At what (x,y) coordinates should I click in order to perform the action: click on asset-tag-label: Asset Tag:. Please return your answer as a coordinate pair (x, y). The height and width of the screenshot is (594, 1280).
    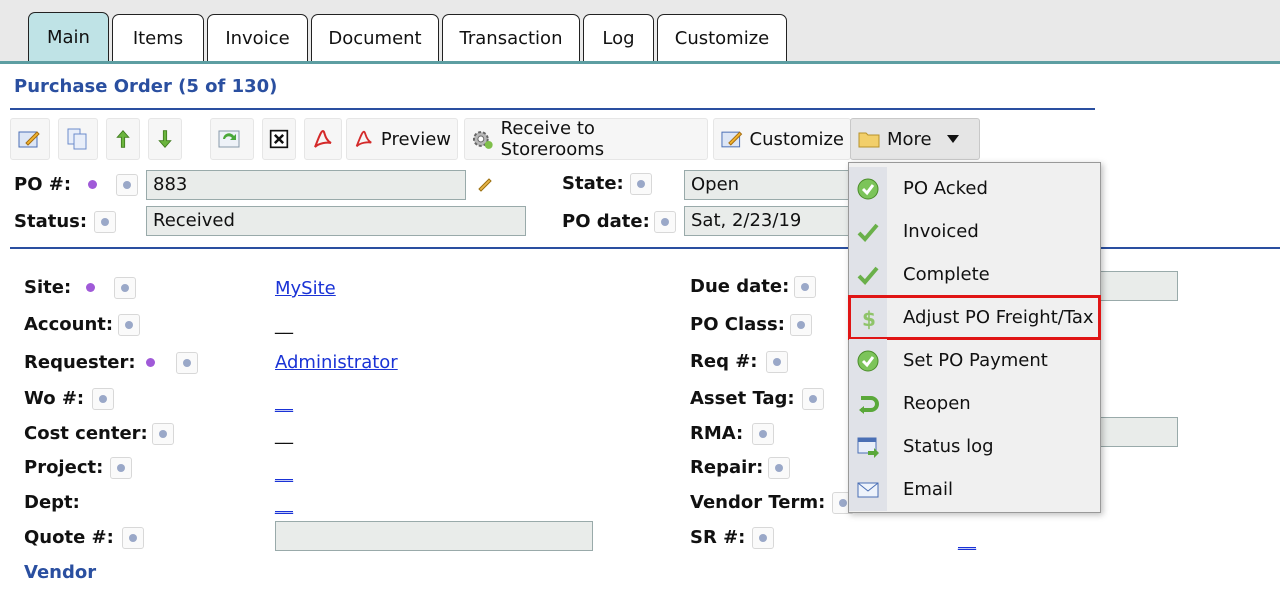
    Looking at the image, I should click on (742, 398).